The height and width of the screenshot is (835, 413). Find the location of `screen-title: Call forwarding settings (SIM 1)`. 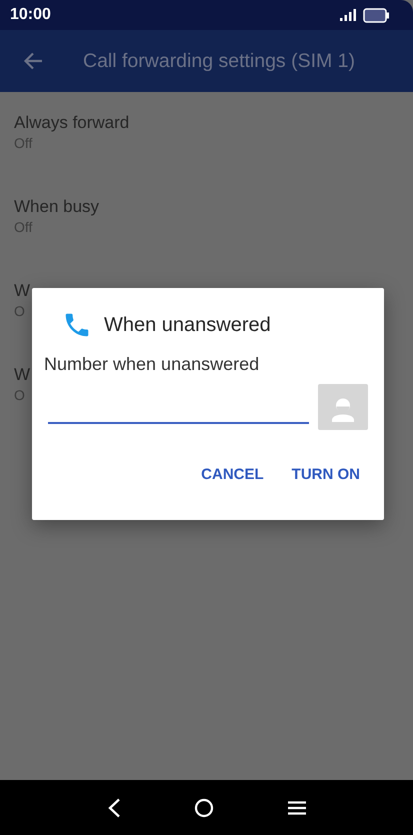

screen-title: Call forwarding settings (SIM 1) is located at coordinates (219, 61).